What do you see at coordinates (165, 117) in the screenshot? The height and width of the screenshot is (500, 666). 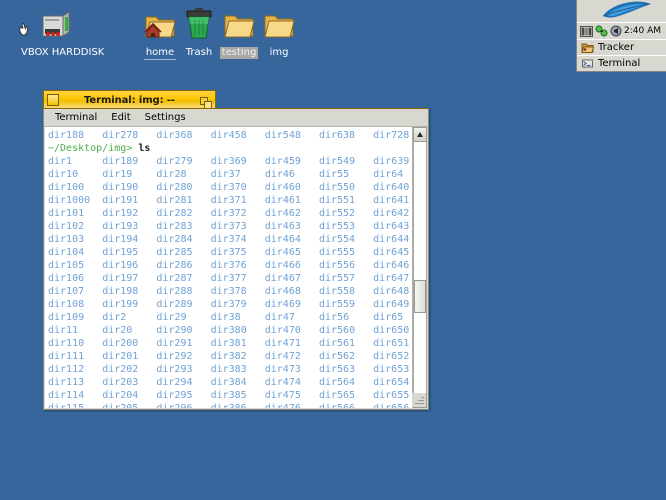 I see `menu-settings: Settings` at bounding box center [165, 117].